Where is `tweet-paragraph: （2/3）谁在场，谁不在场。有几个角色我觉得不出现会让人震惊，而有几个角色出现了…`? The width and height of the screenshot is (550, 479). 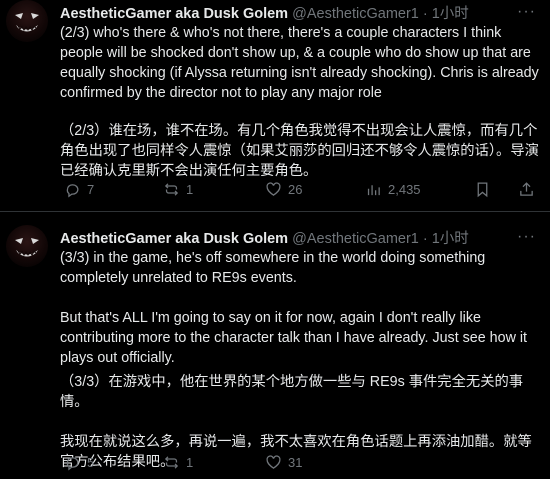 tweet-paragraph: （2/3）谁在场，谁不在场。有几个角色我觉得不出现会让人震惊，而有几个角色出现了… is located at coordinates (299, 151).